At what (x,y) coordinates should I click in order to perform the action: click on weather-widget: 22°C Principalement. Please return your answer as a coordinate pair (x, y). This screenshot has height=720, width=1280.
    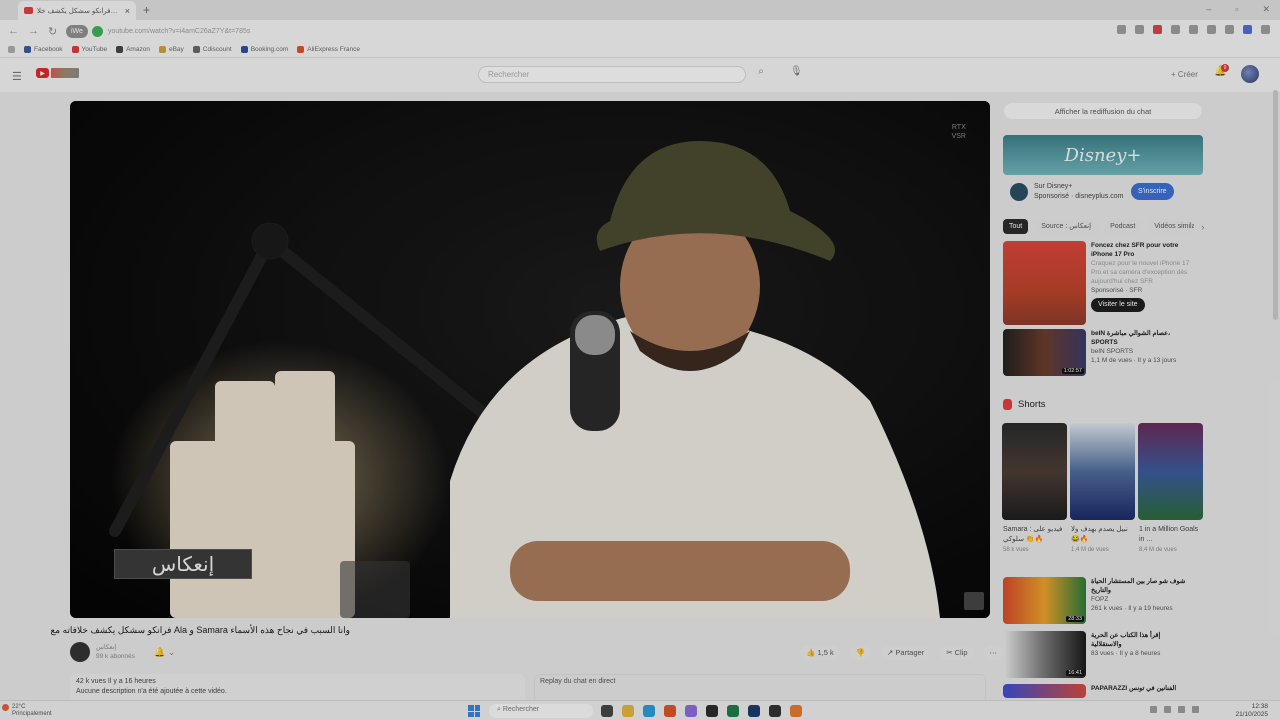
    Looking at the image, I should click on (32, 711).